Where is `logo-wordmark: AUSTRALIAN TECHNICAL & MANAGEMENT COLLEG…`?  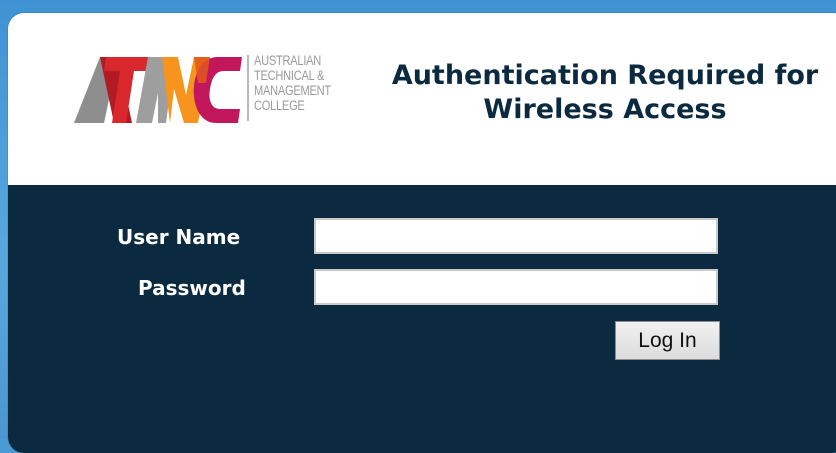
logo-wordmark: AUSTRALIAN TECHNICAL & MANAGEMENT COLLEG… is located at coordinates (299, 83).